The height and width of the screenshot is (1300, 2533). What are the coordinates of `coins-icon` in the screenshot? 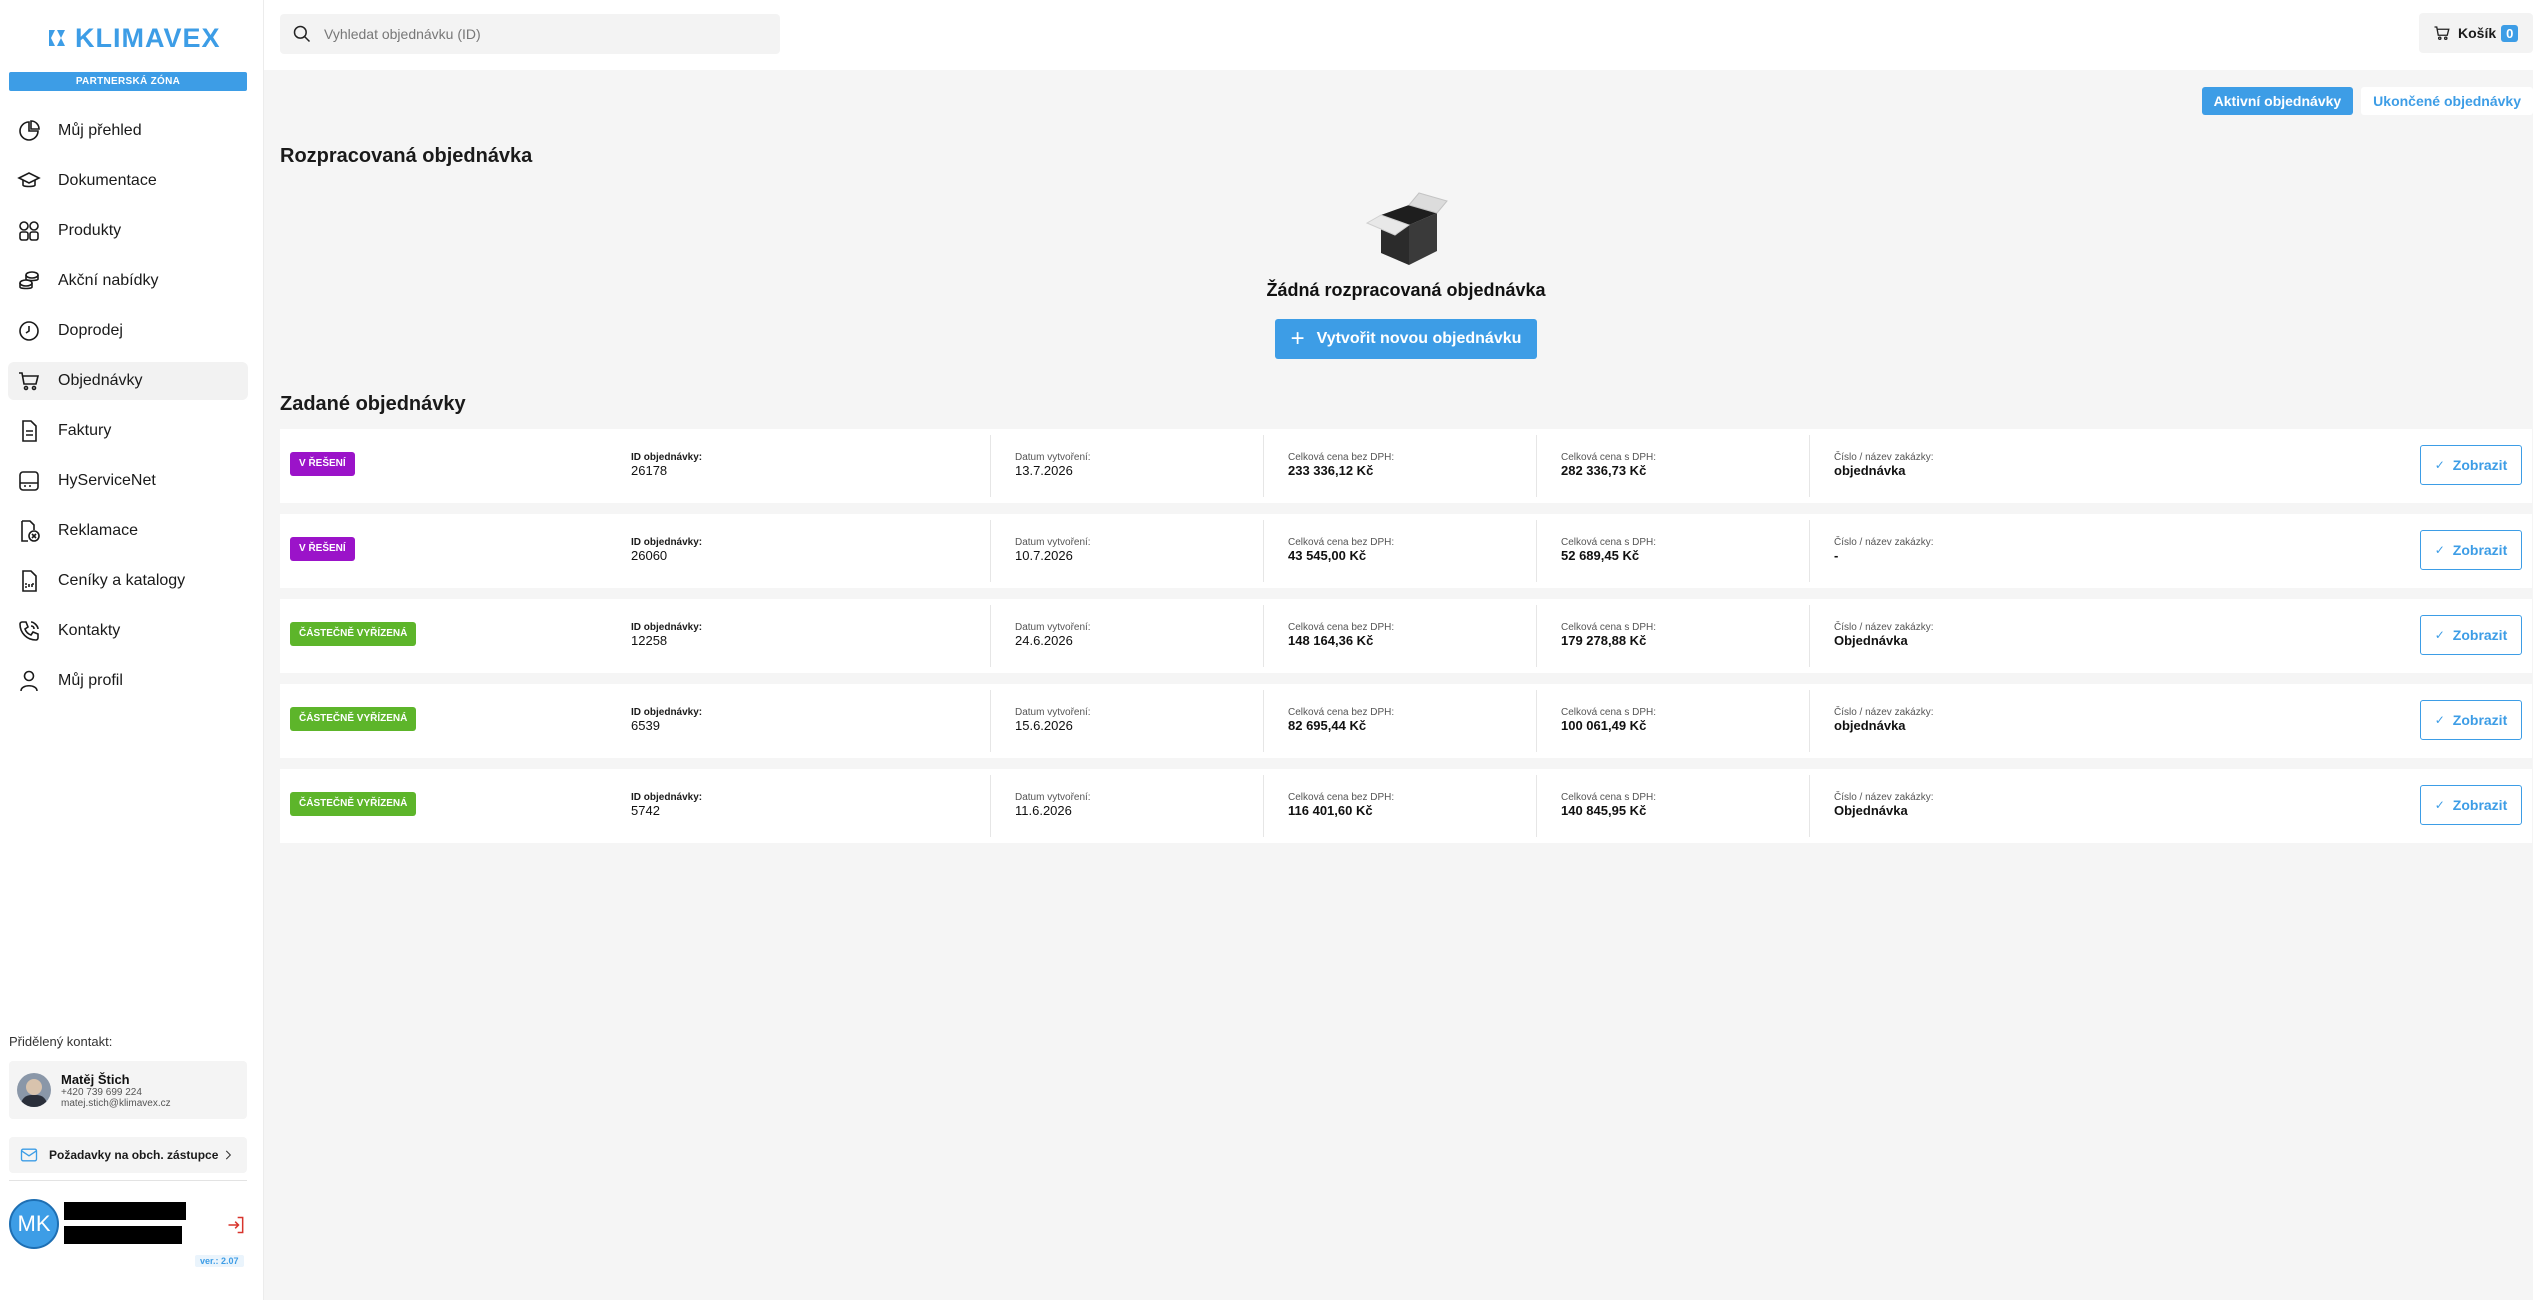 It's located at (29, 281).